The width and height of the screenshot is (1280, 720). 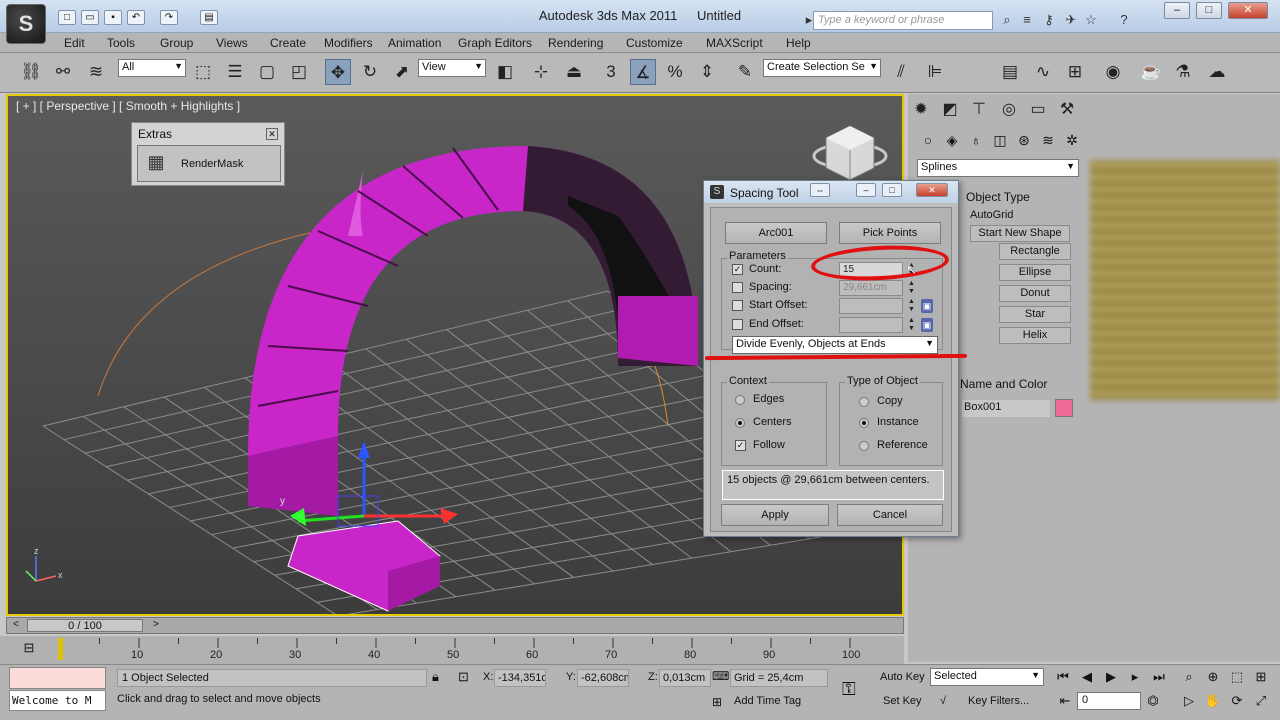 I want to click on render-production-icon: ☁, so click(x=1217, y=72).